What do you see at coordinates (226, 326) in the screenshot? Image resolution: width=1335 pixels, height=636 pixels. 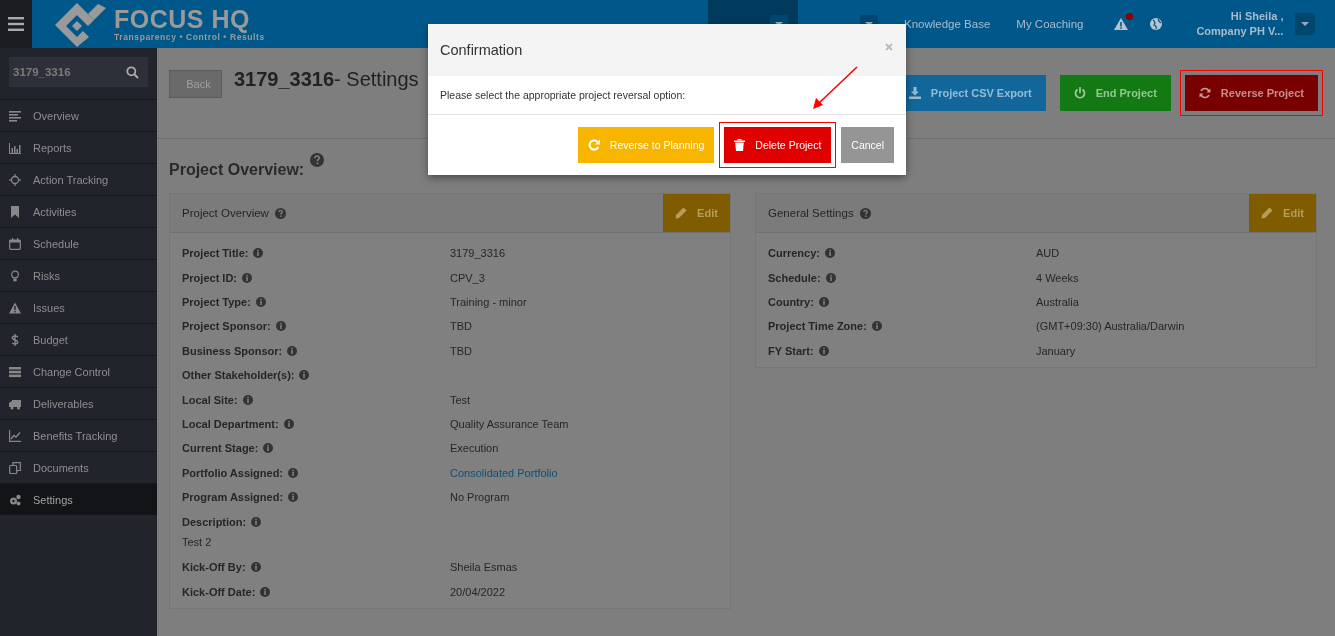 I see `field-label: Project Sponsor:` at bounding box center [226, 326].